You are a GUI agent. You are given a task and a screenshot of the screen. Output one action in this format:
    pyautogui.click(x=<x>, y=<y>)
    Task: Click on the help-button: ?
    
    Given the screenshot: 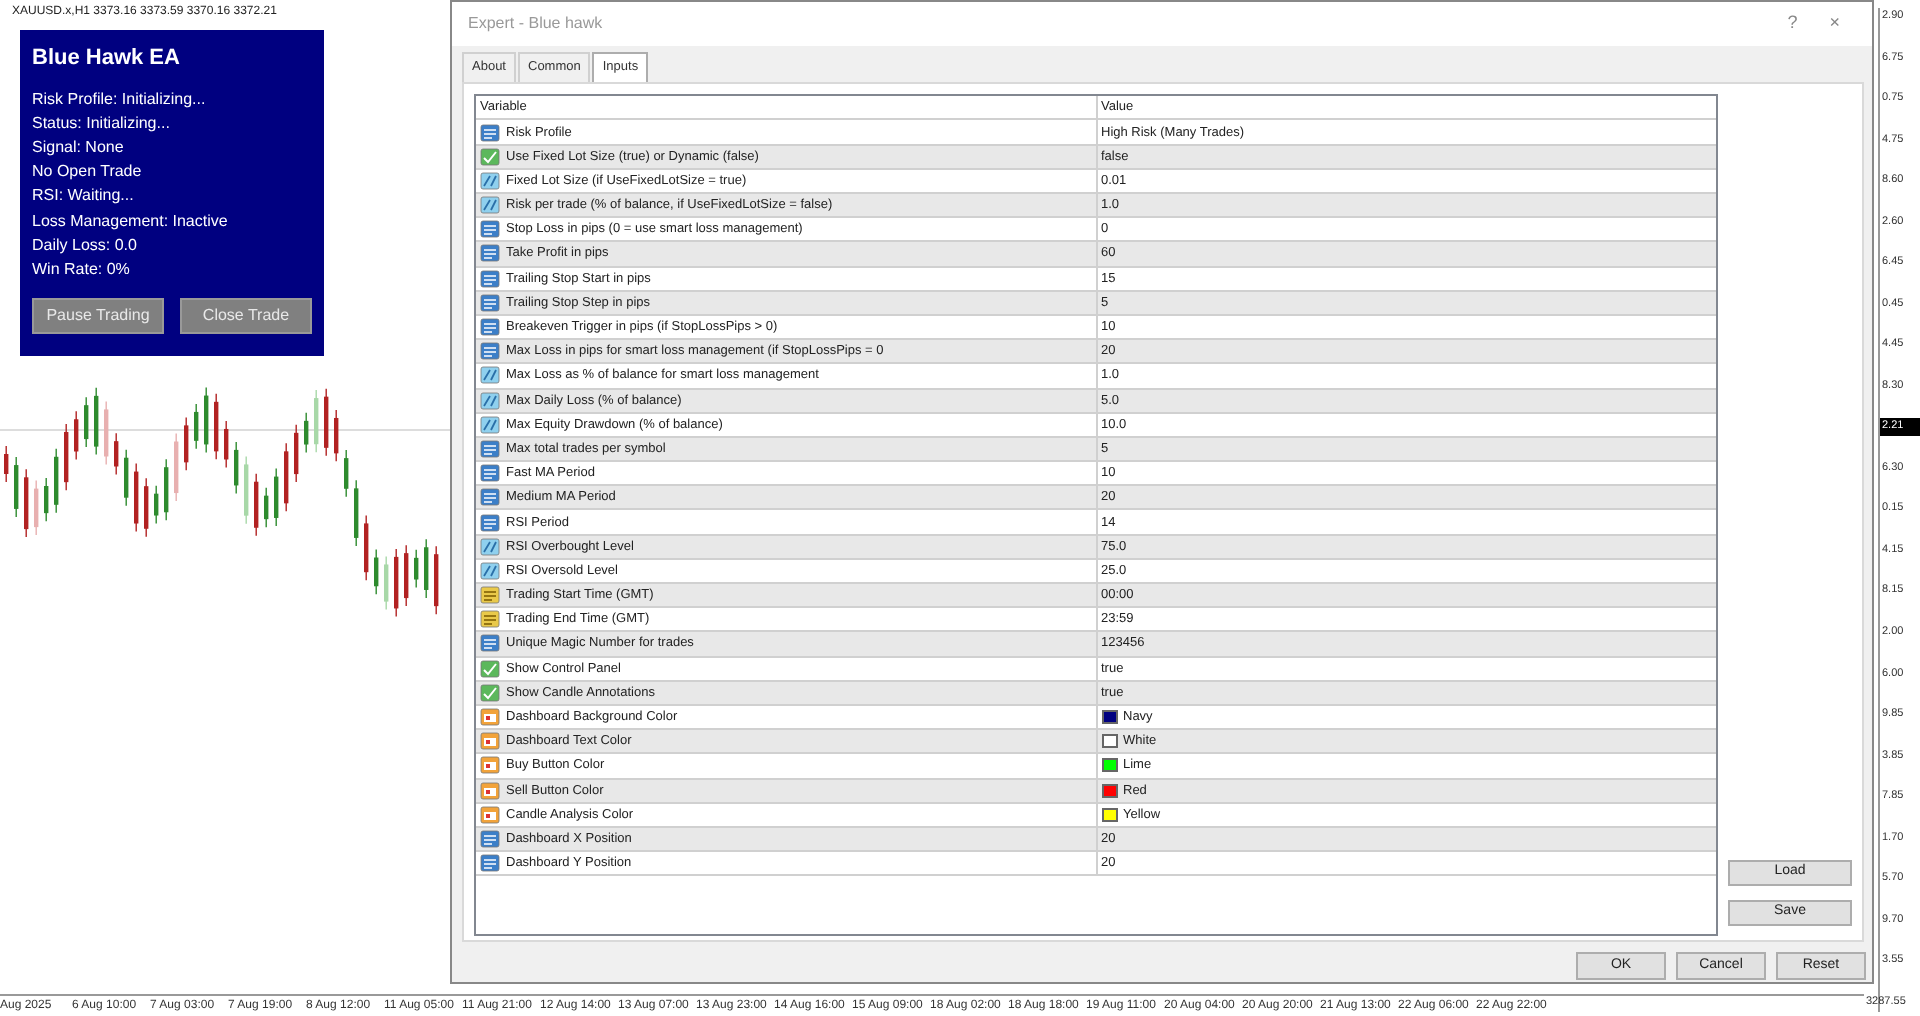 What is the action you would take?
    pyautogui.click(x=1792, y=24)
    